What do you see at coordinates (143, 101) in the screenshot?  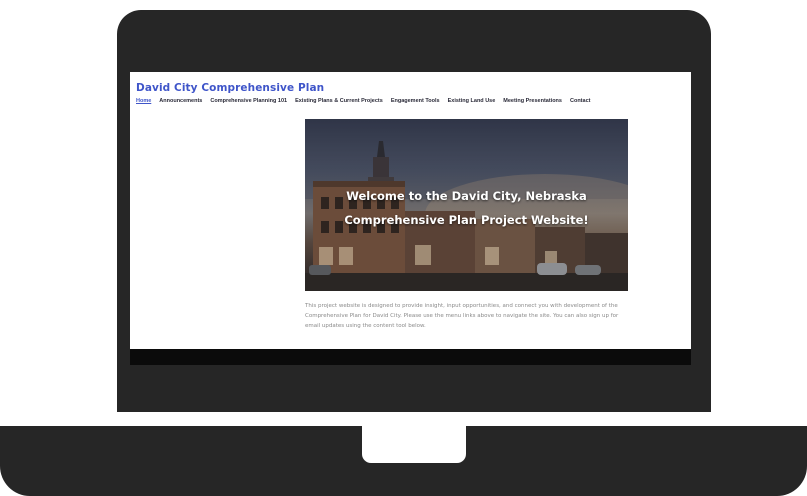 I see `nav-item-home: Home` at bounding box center [143, 101].